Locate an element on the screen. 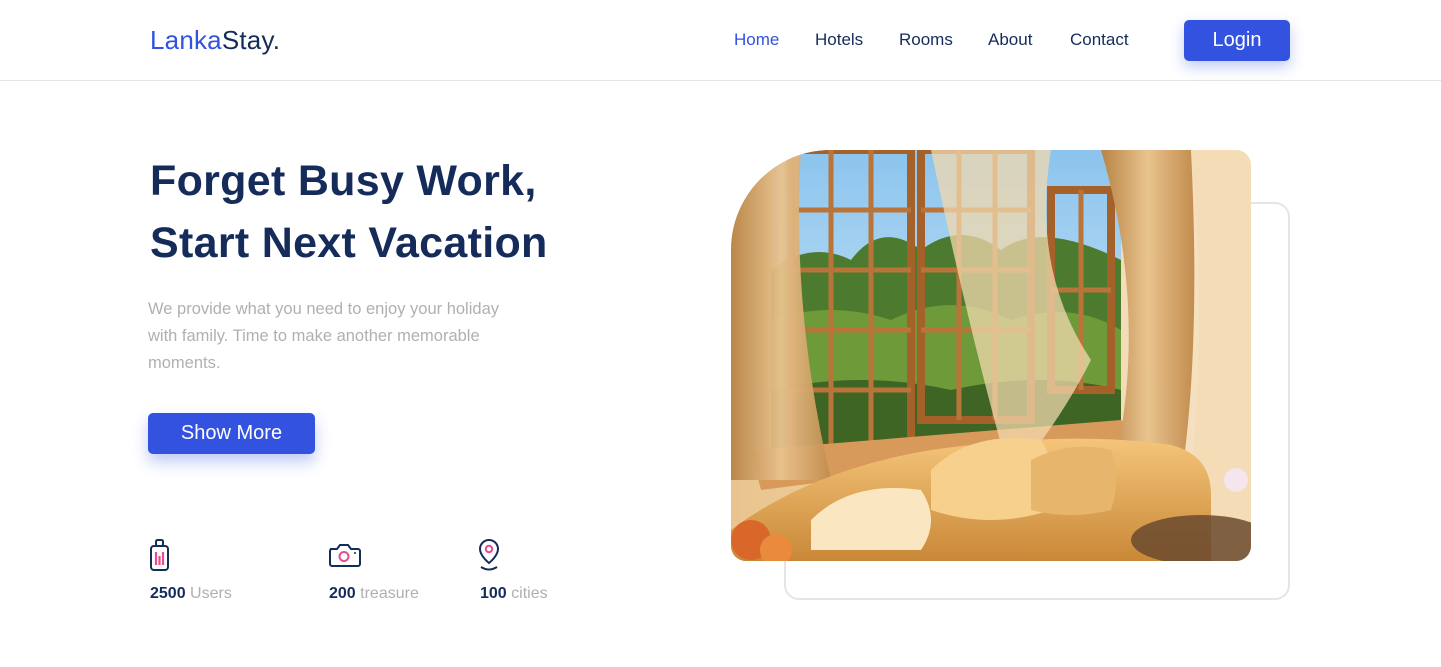 Image resolution: width=1441 pixels, height=667 pixels. luggage-icon is located at coordinates (159, 555).